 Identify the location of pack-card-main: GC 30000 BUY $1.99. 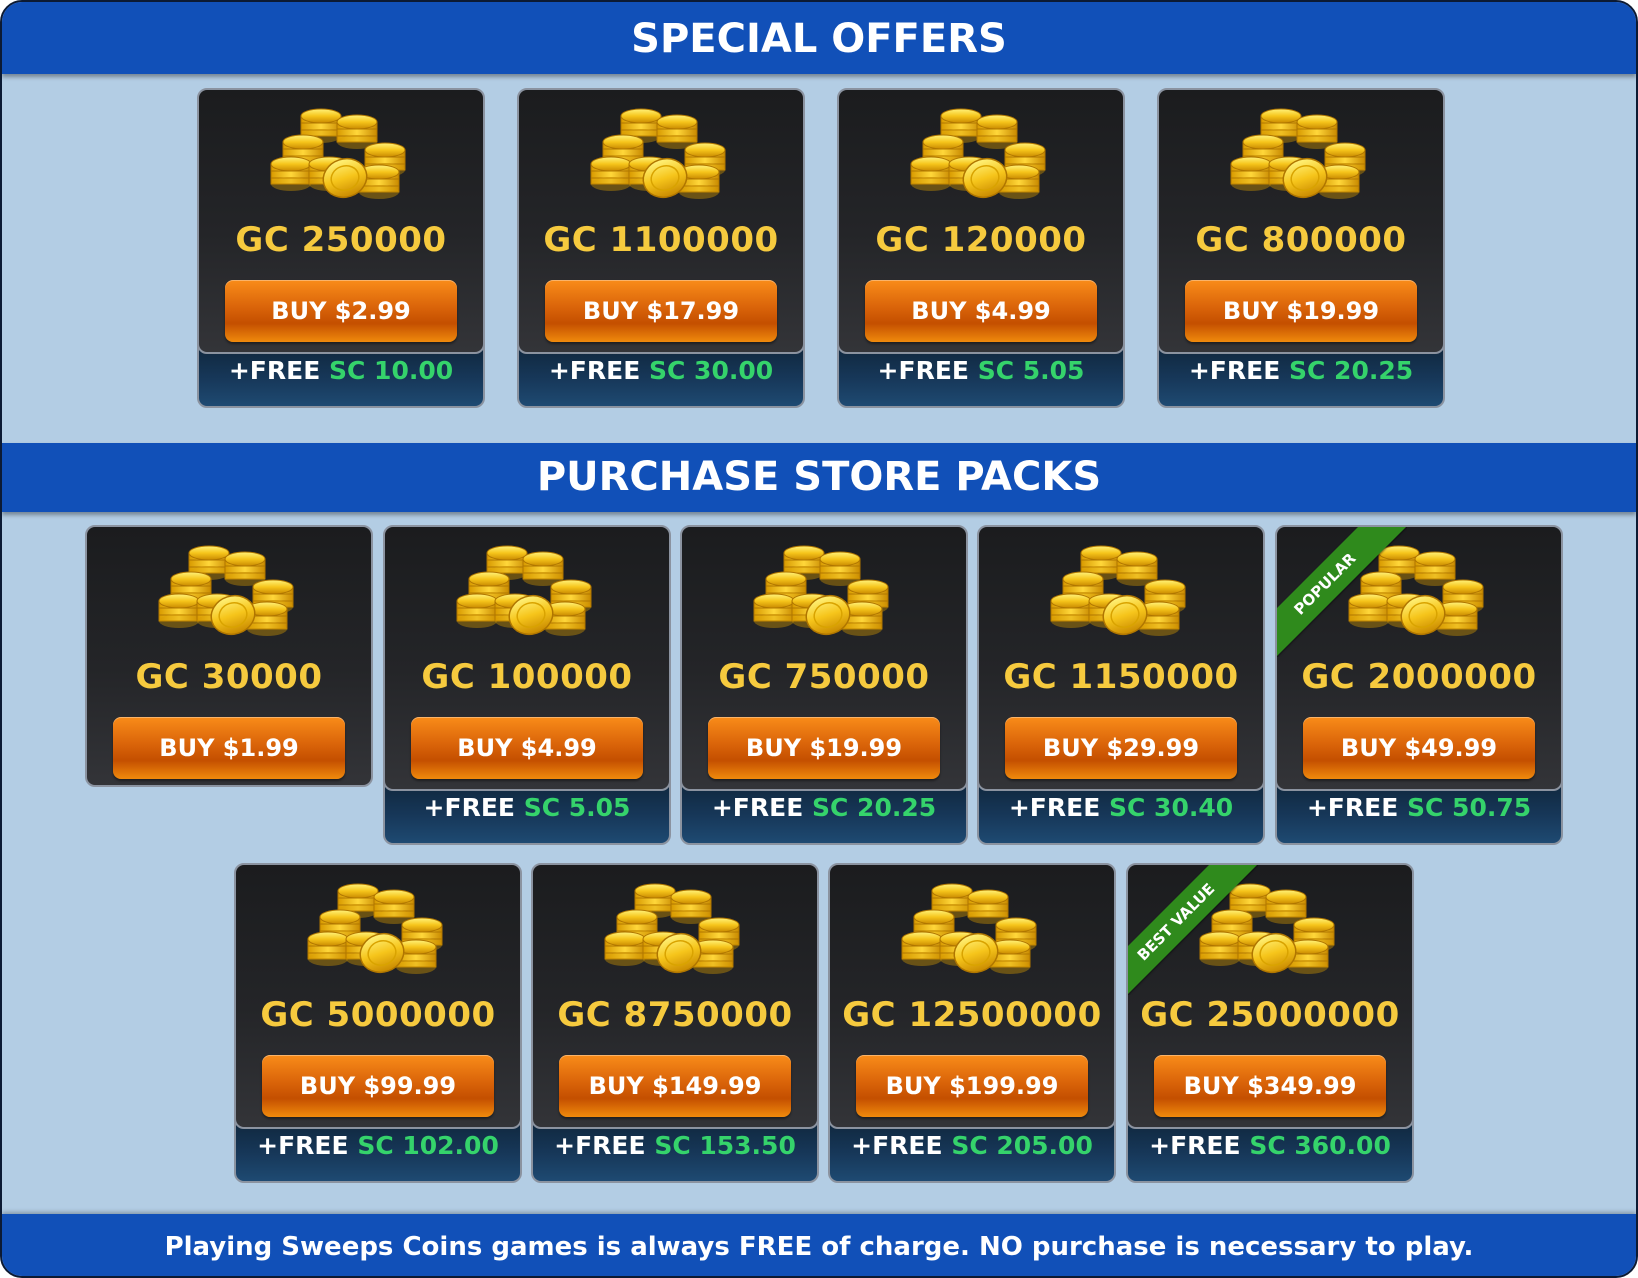
(229, 656).